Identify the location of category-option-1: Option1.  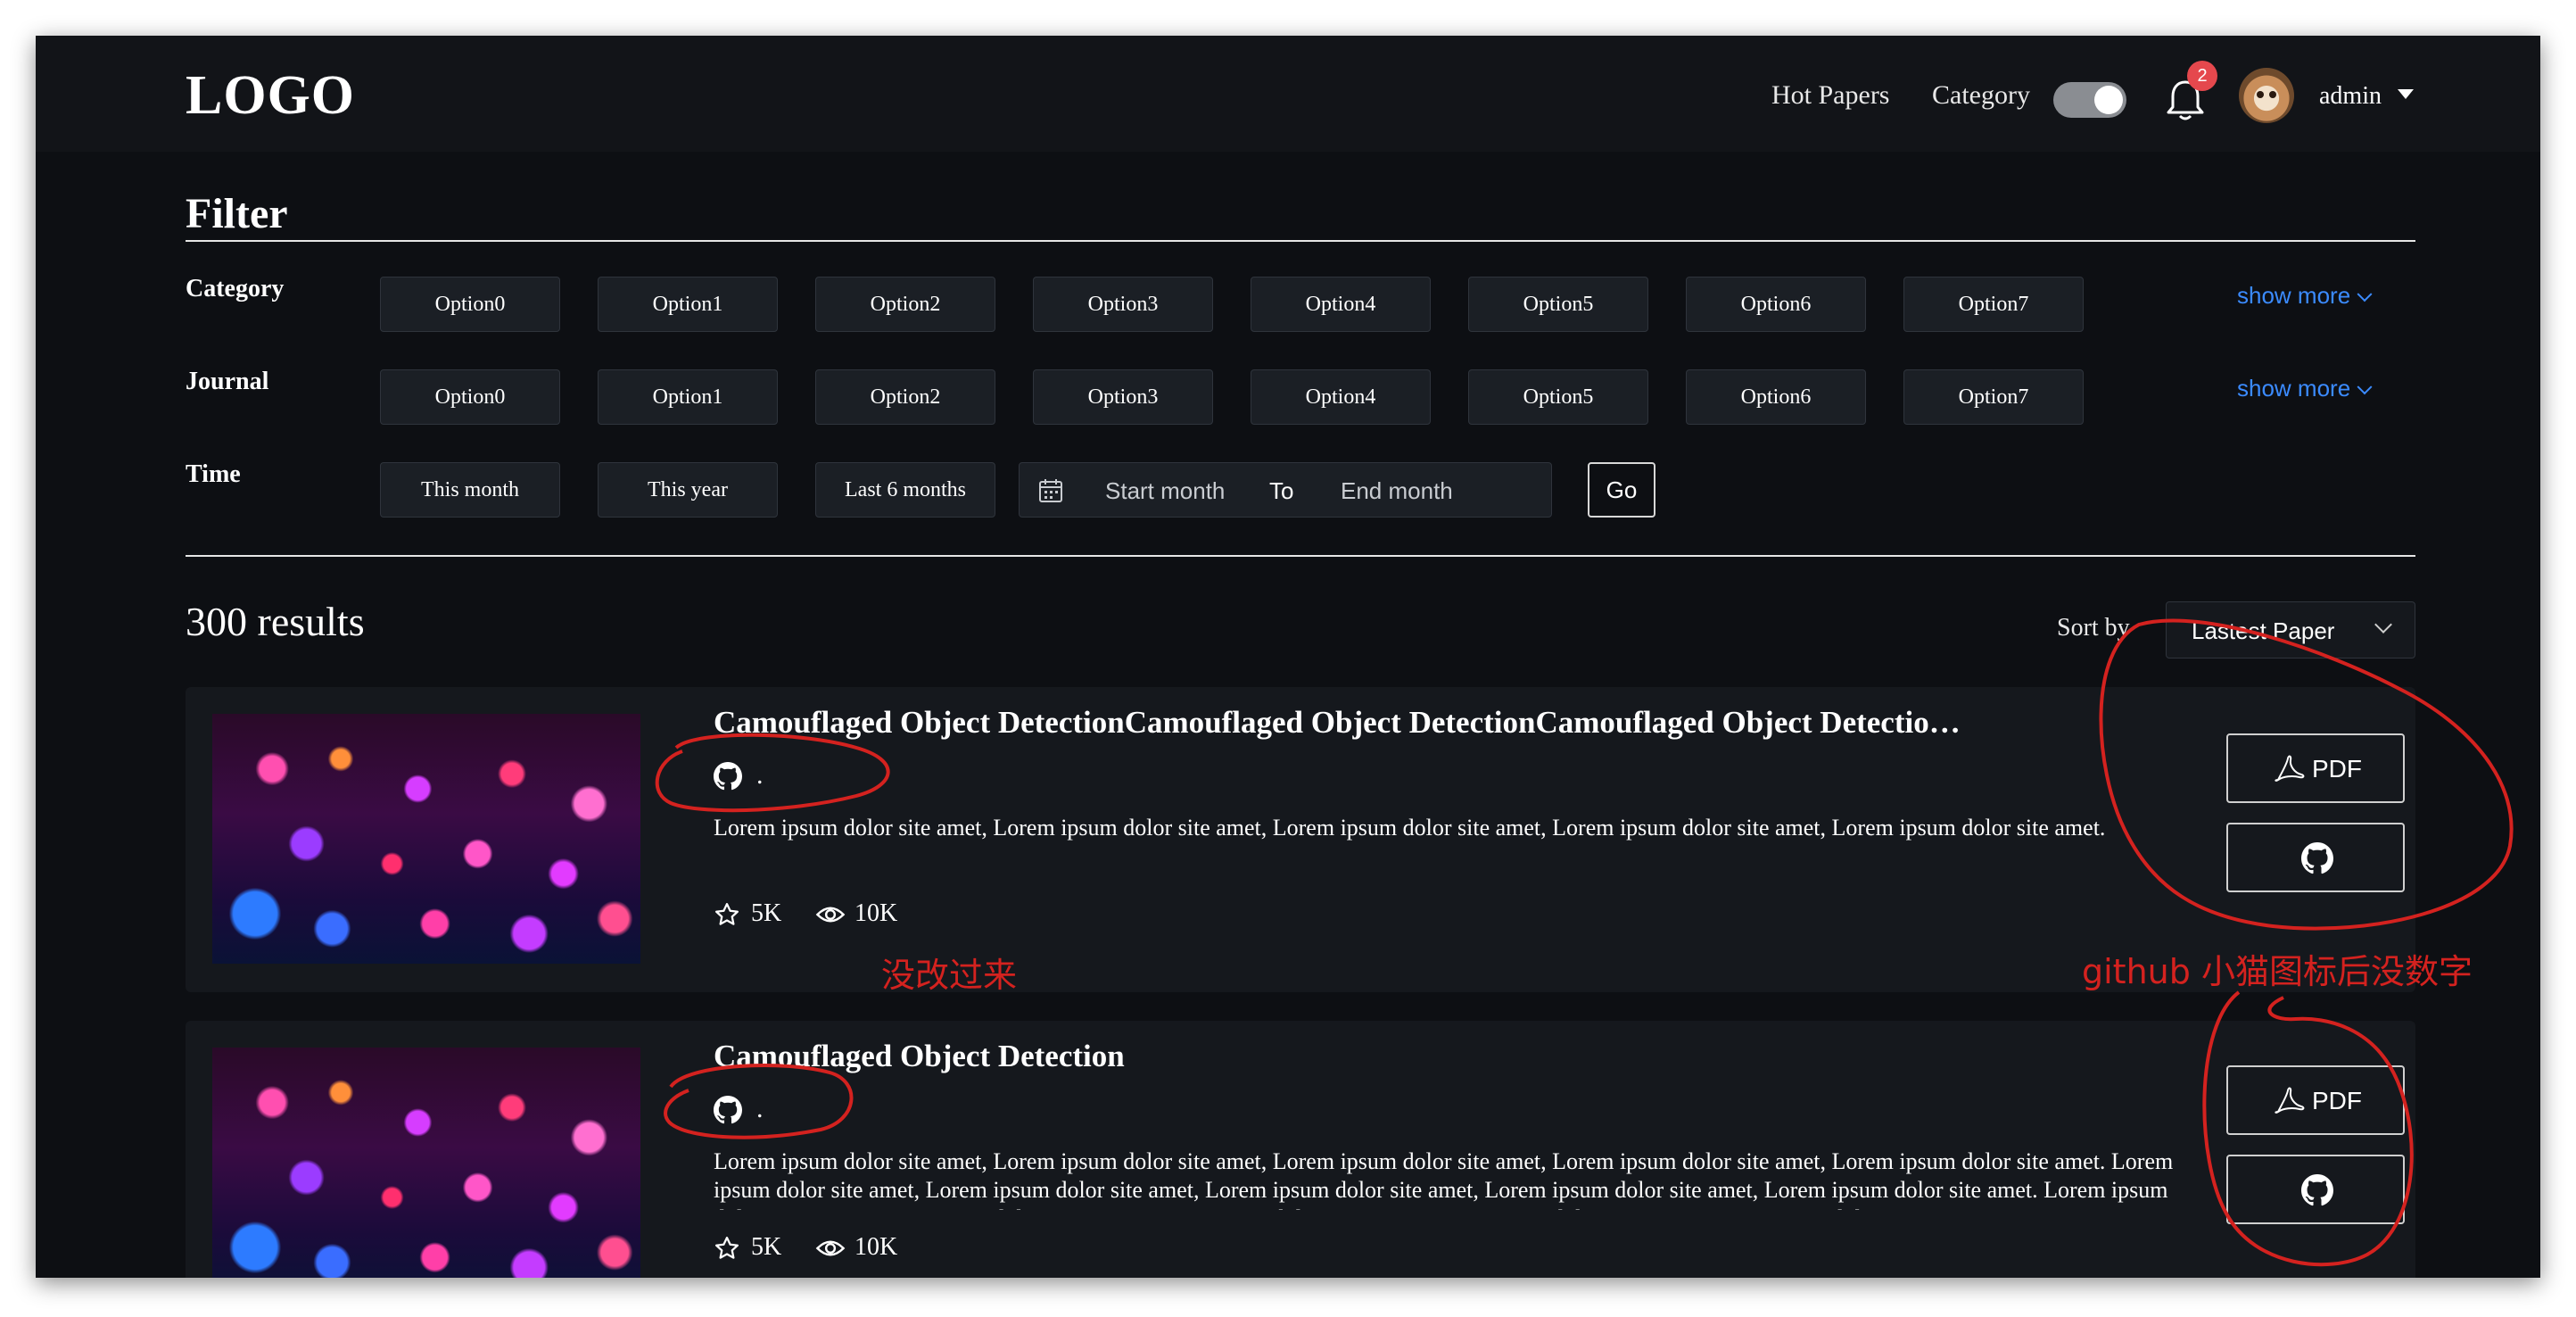
(688, 304).